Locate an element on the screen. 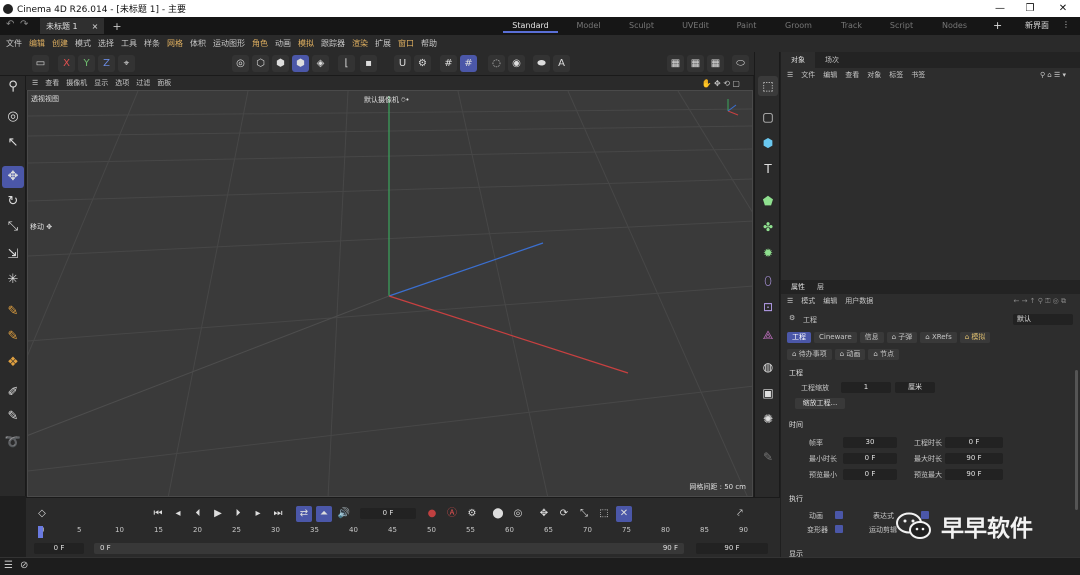  key-settings-icon: ⚙ is located at coordinates (472, 514).